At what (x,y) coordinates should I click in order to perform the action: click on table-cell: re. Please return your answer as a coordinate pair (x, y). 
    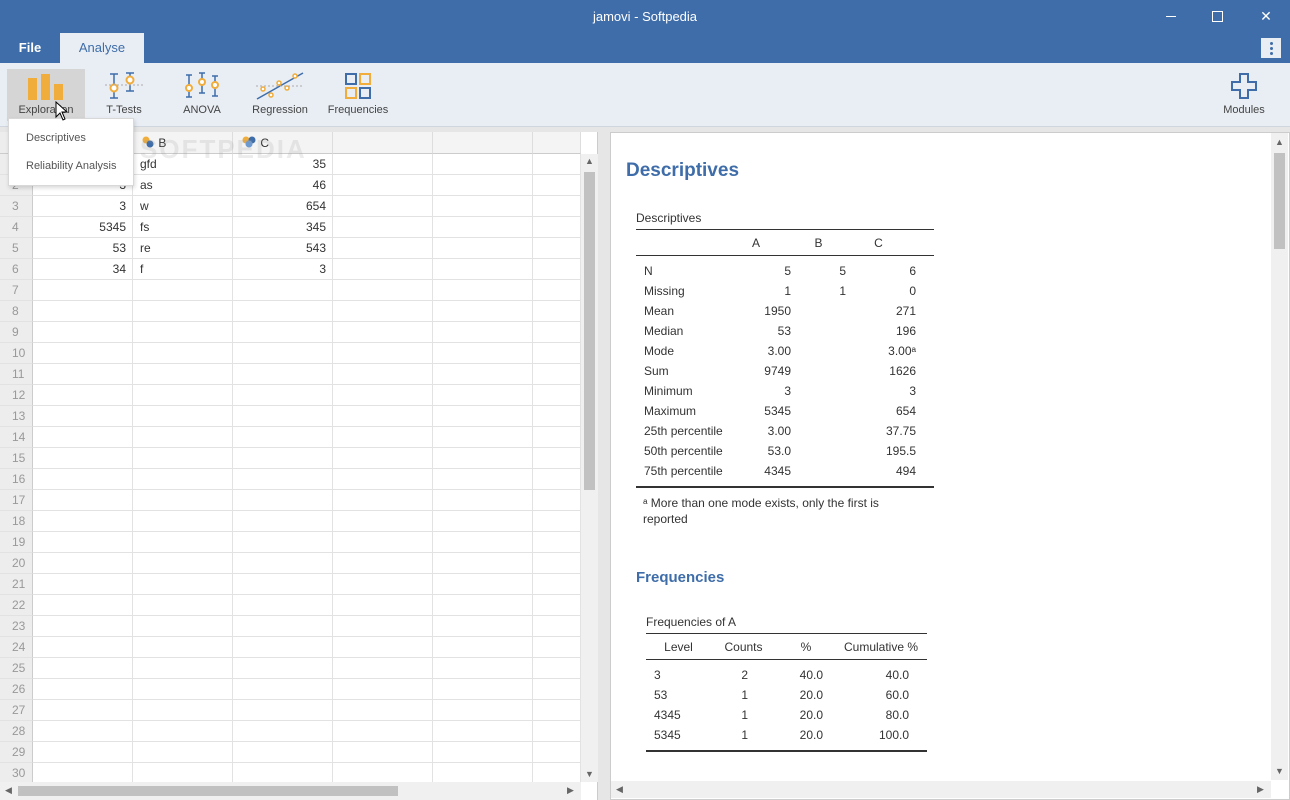
    Looking at the image, I should click on (183, 248).